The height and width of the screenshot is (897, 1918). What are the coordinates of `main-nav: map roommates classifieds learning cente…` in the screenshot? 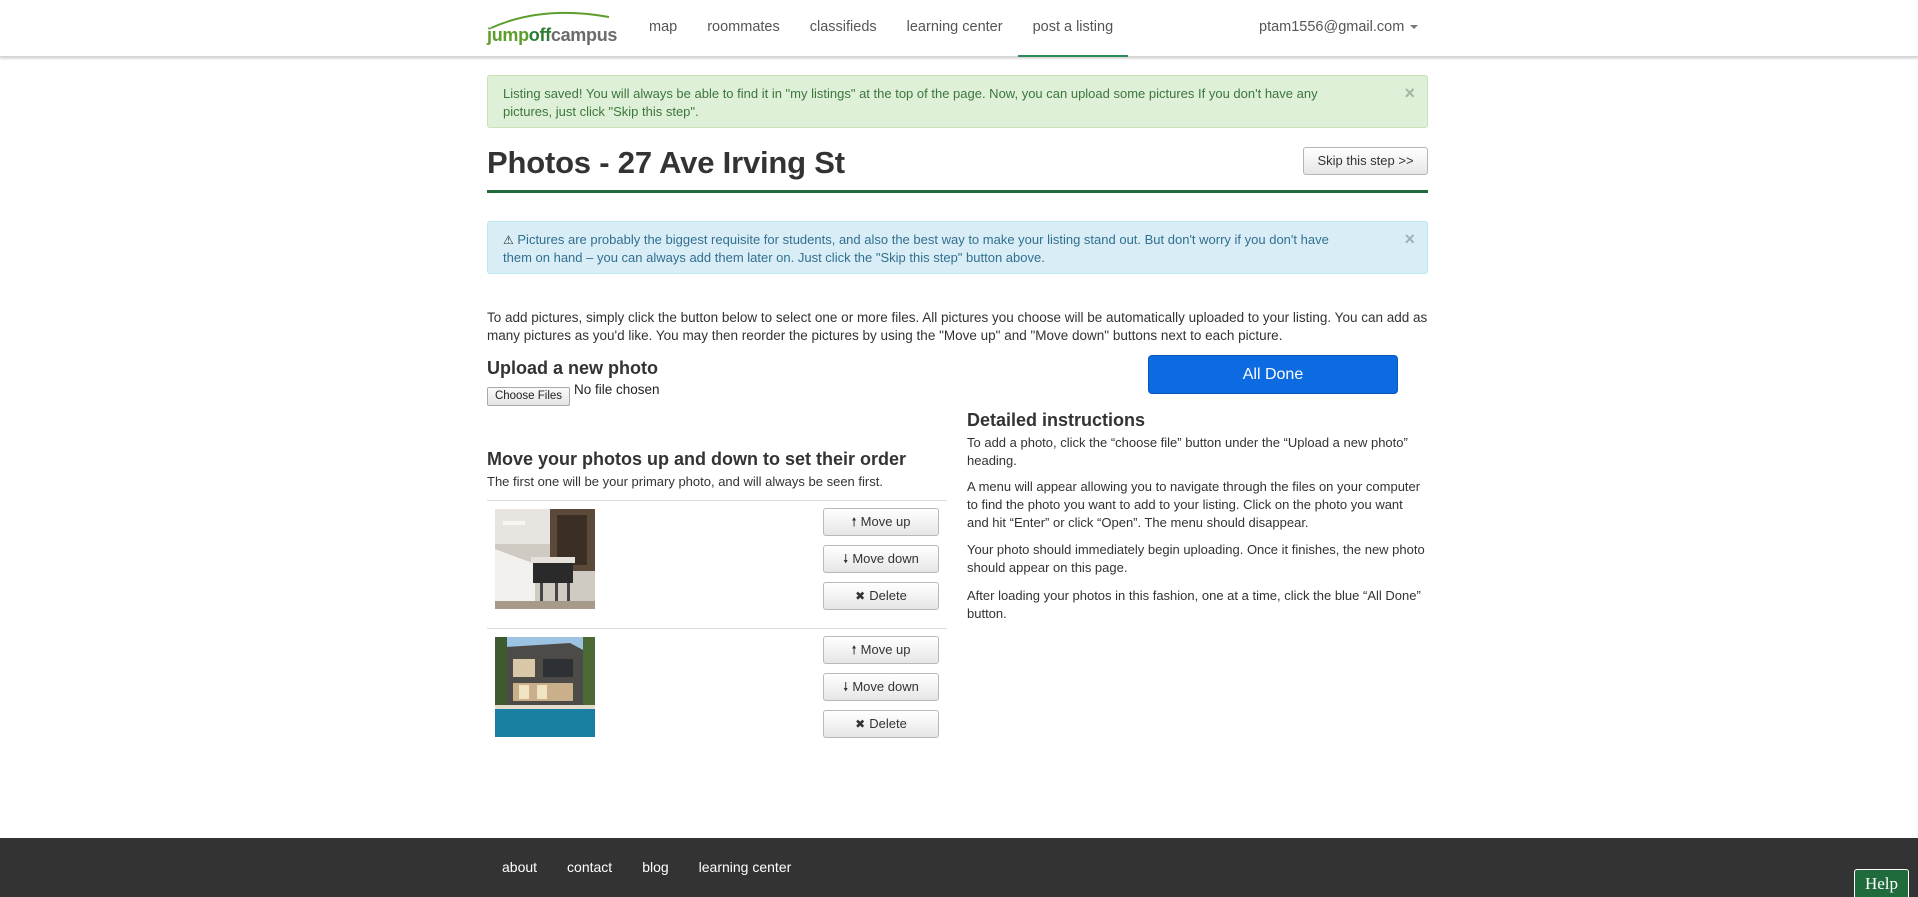 It's located at (881, 28).